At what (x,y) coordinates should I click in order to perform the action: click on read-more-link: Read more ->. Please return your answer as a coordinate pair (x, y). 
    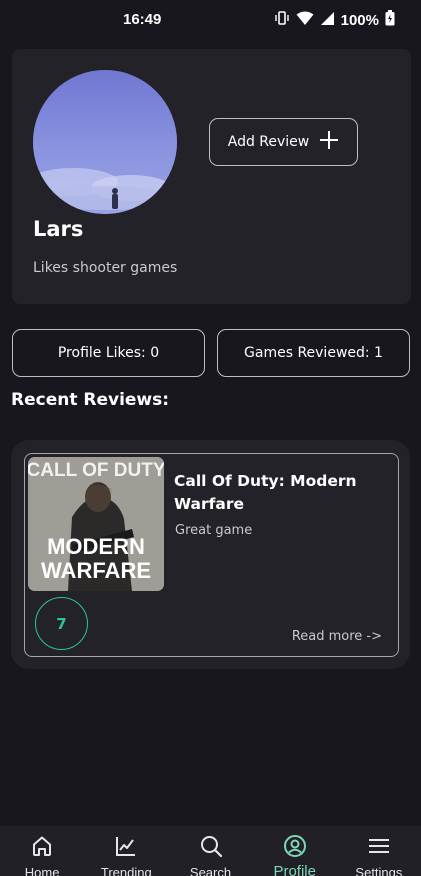
    Looking at the image, I should click on (337, 636).